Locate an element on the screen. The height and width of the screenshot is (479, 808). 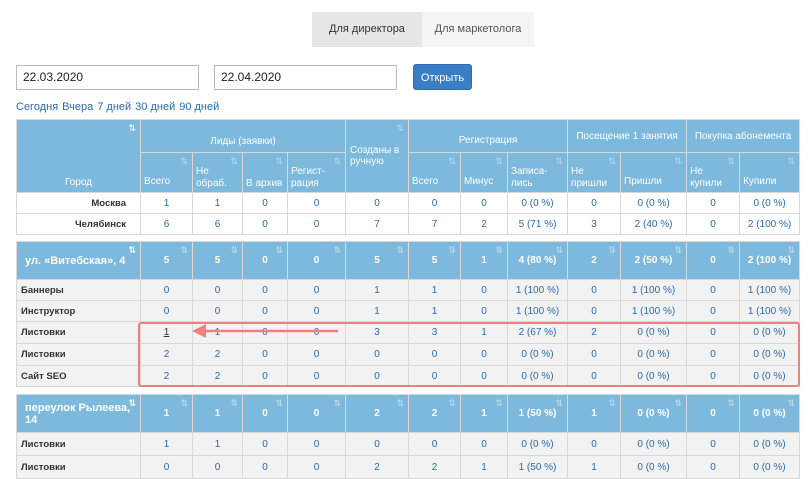
header-visit-yes: ⇅ Пришли is located at coordinates (654, 172).